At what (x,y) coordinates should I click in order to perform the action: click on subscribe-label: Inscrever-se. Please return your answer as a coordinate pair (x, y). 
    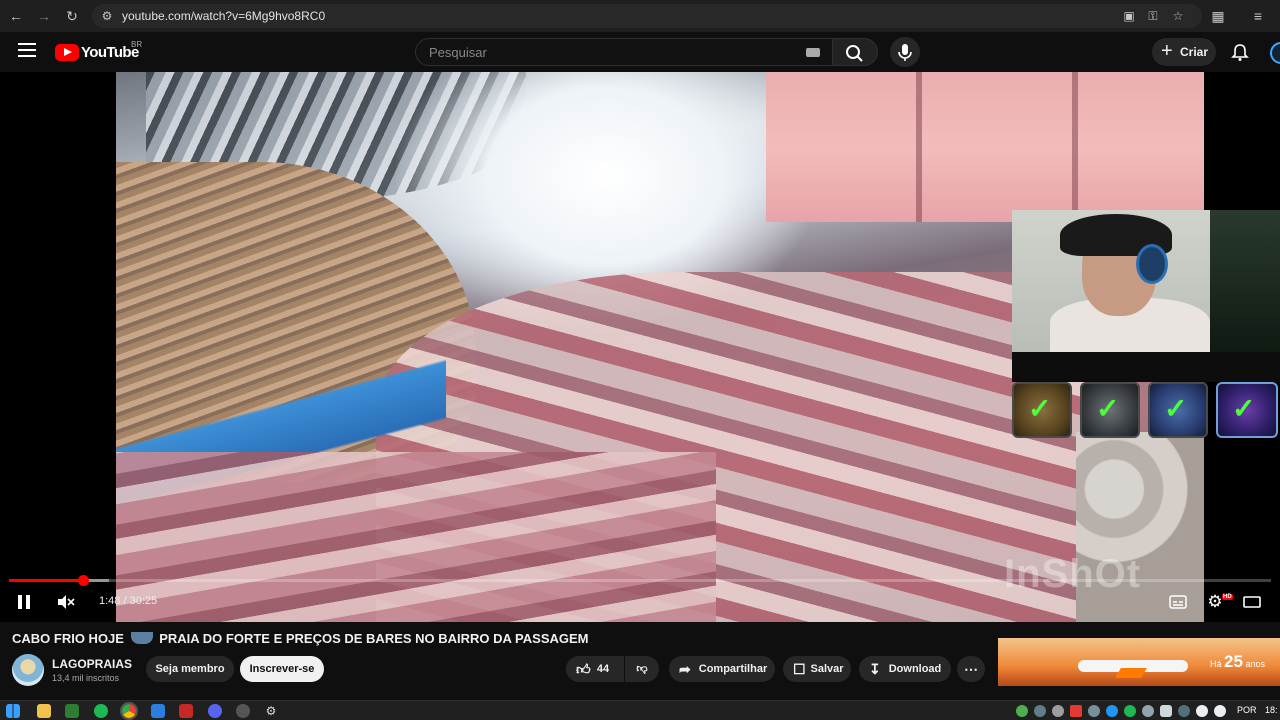
    Looking at the image, I should click on (282, 669).